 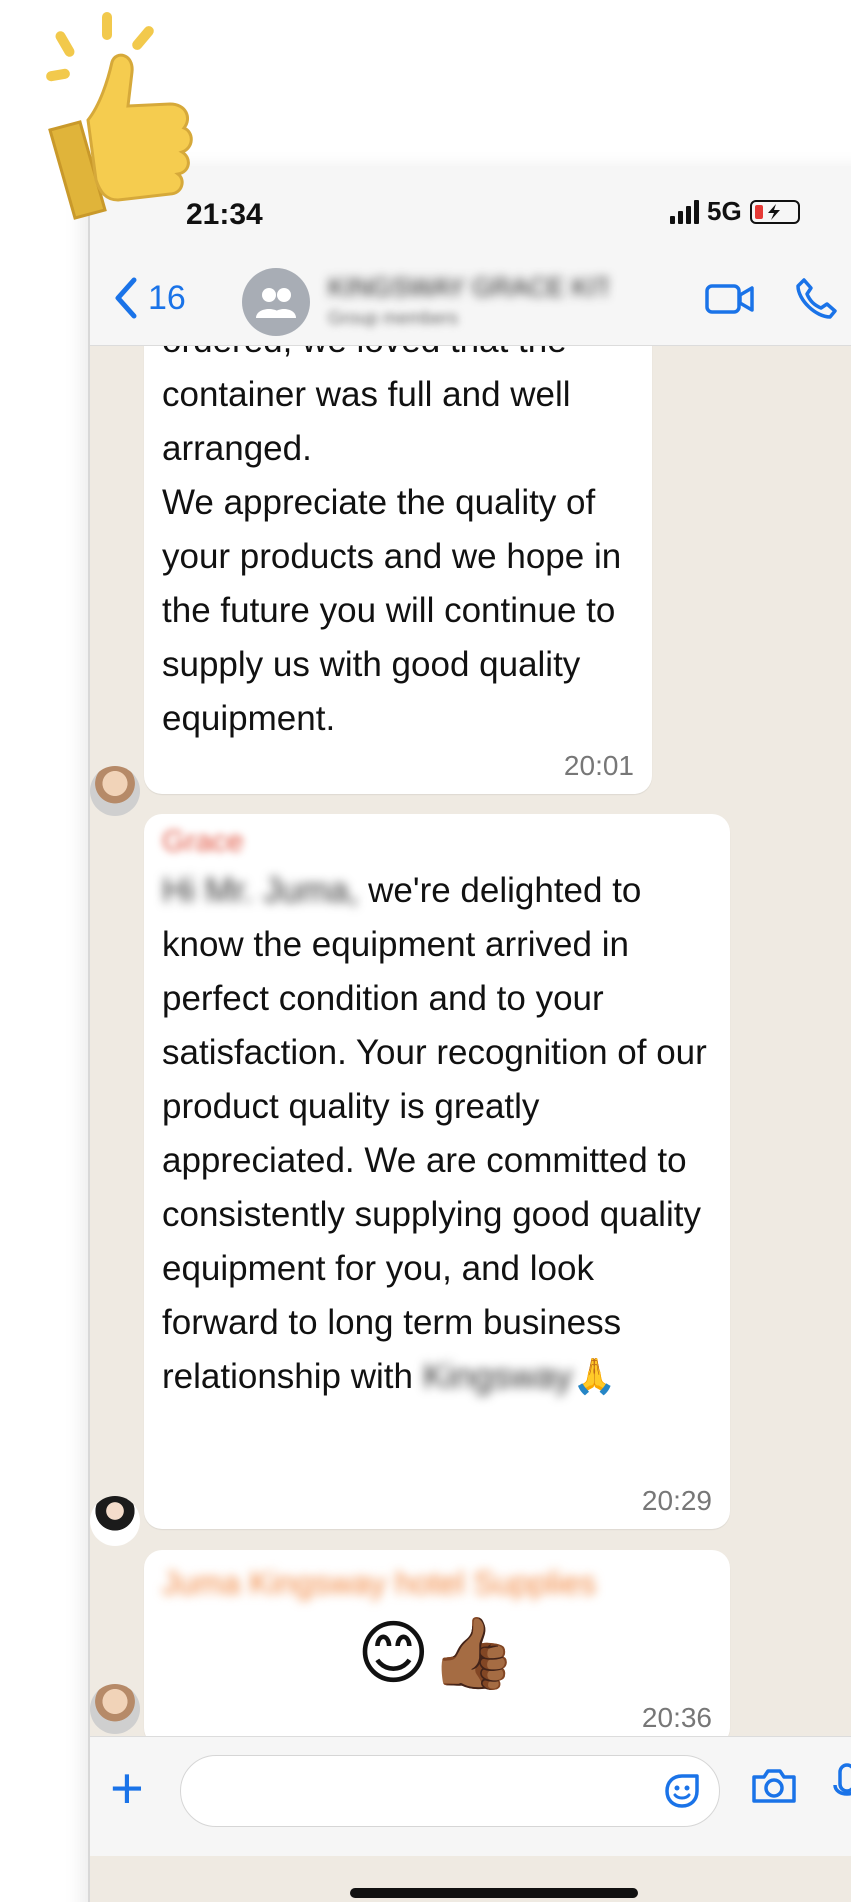 I want to click on battery-icon, so click(x=774, y=211).